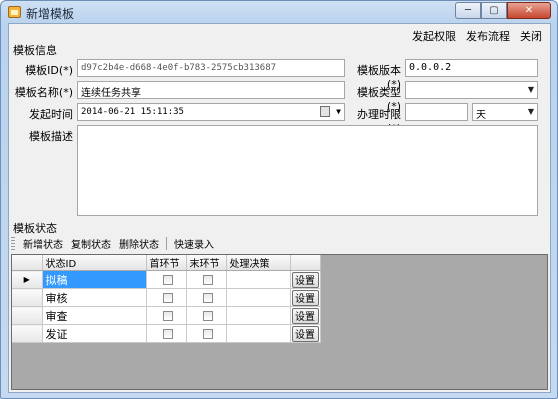 This screenshot has width=558, height=399. What do you see at coordinates (206, 263) in the screenshot?
I see `column-header-last-step: 末环节` at bounding box center [206, 263].